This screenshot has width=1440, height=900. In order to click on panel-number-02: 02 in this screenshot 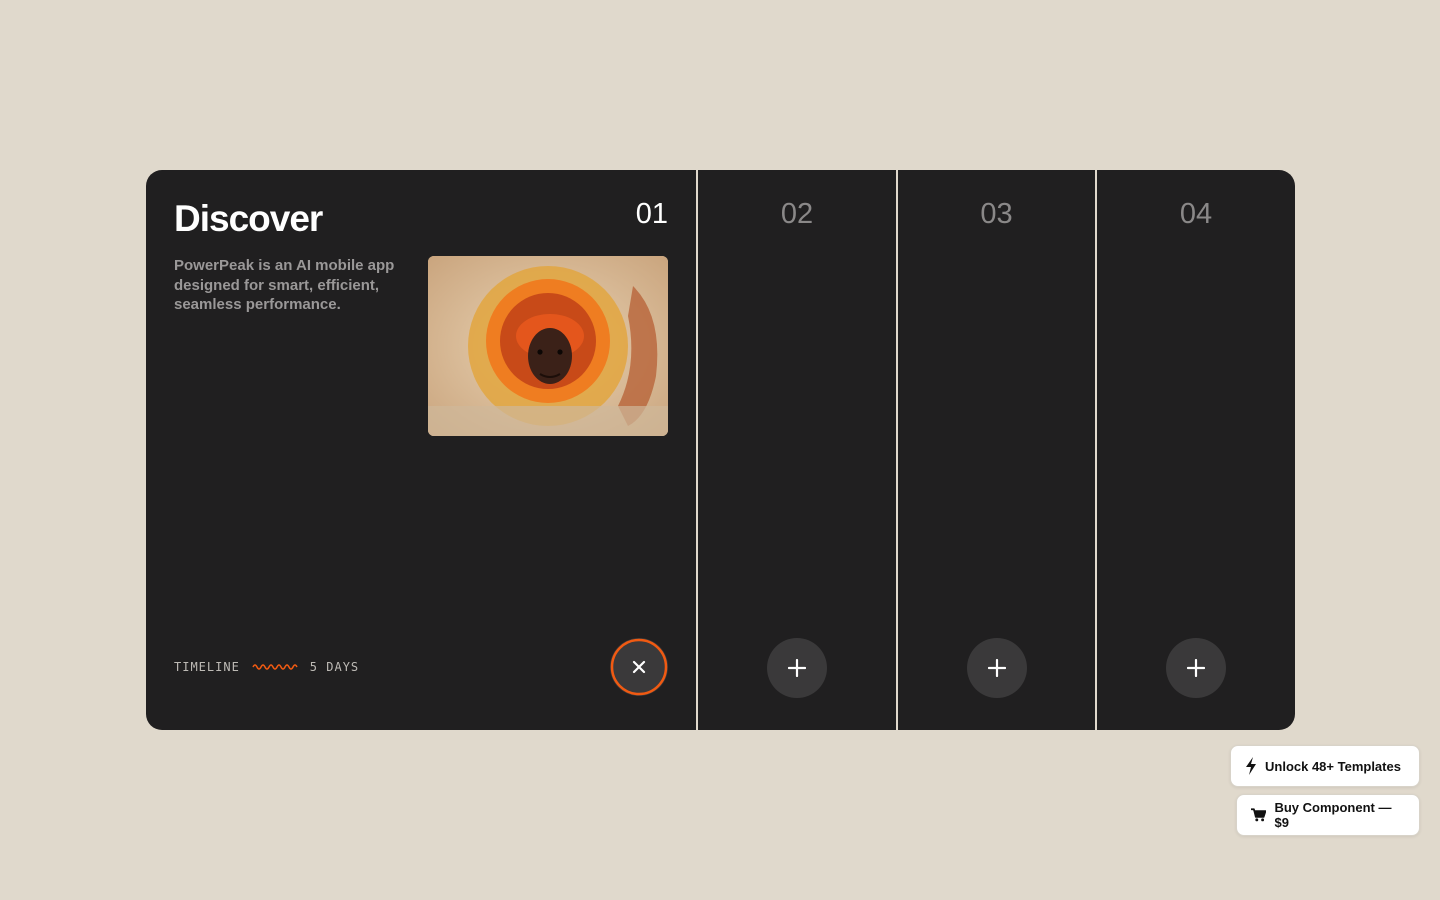, I will do `click(797, 214)`.